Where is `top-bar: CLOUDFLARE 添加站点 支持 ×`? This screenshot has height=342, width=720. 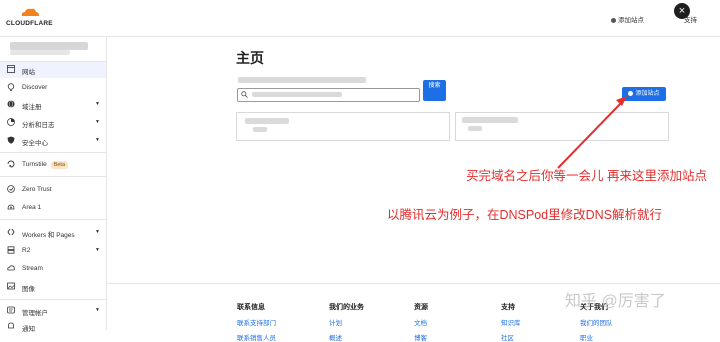
top-bar: CLOUDFLARE 添加站点 支持 × is located at coordinates (360, 18).